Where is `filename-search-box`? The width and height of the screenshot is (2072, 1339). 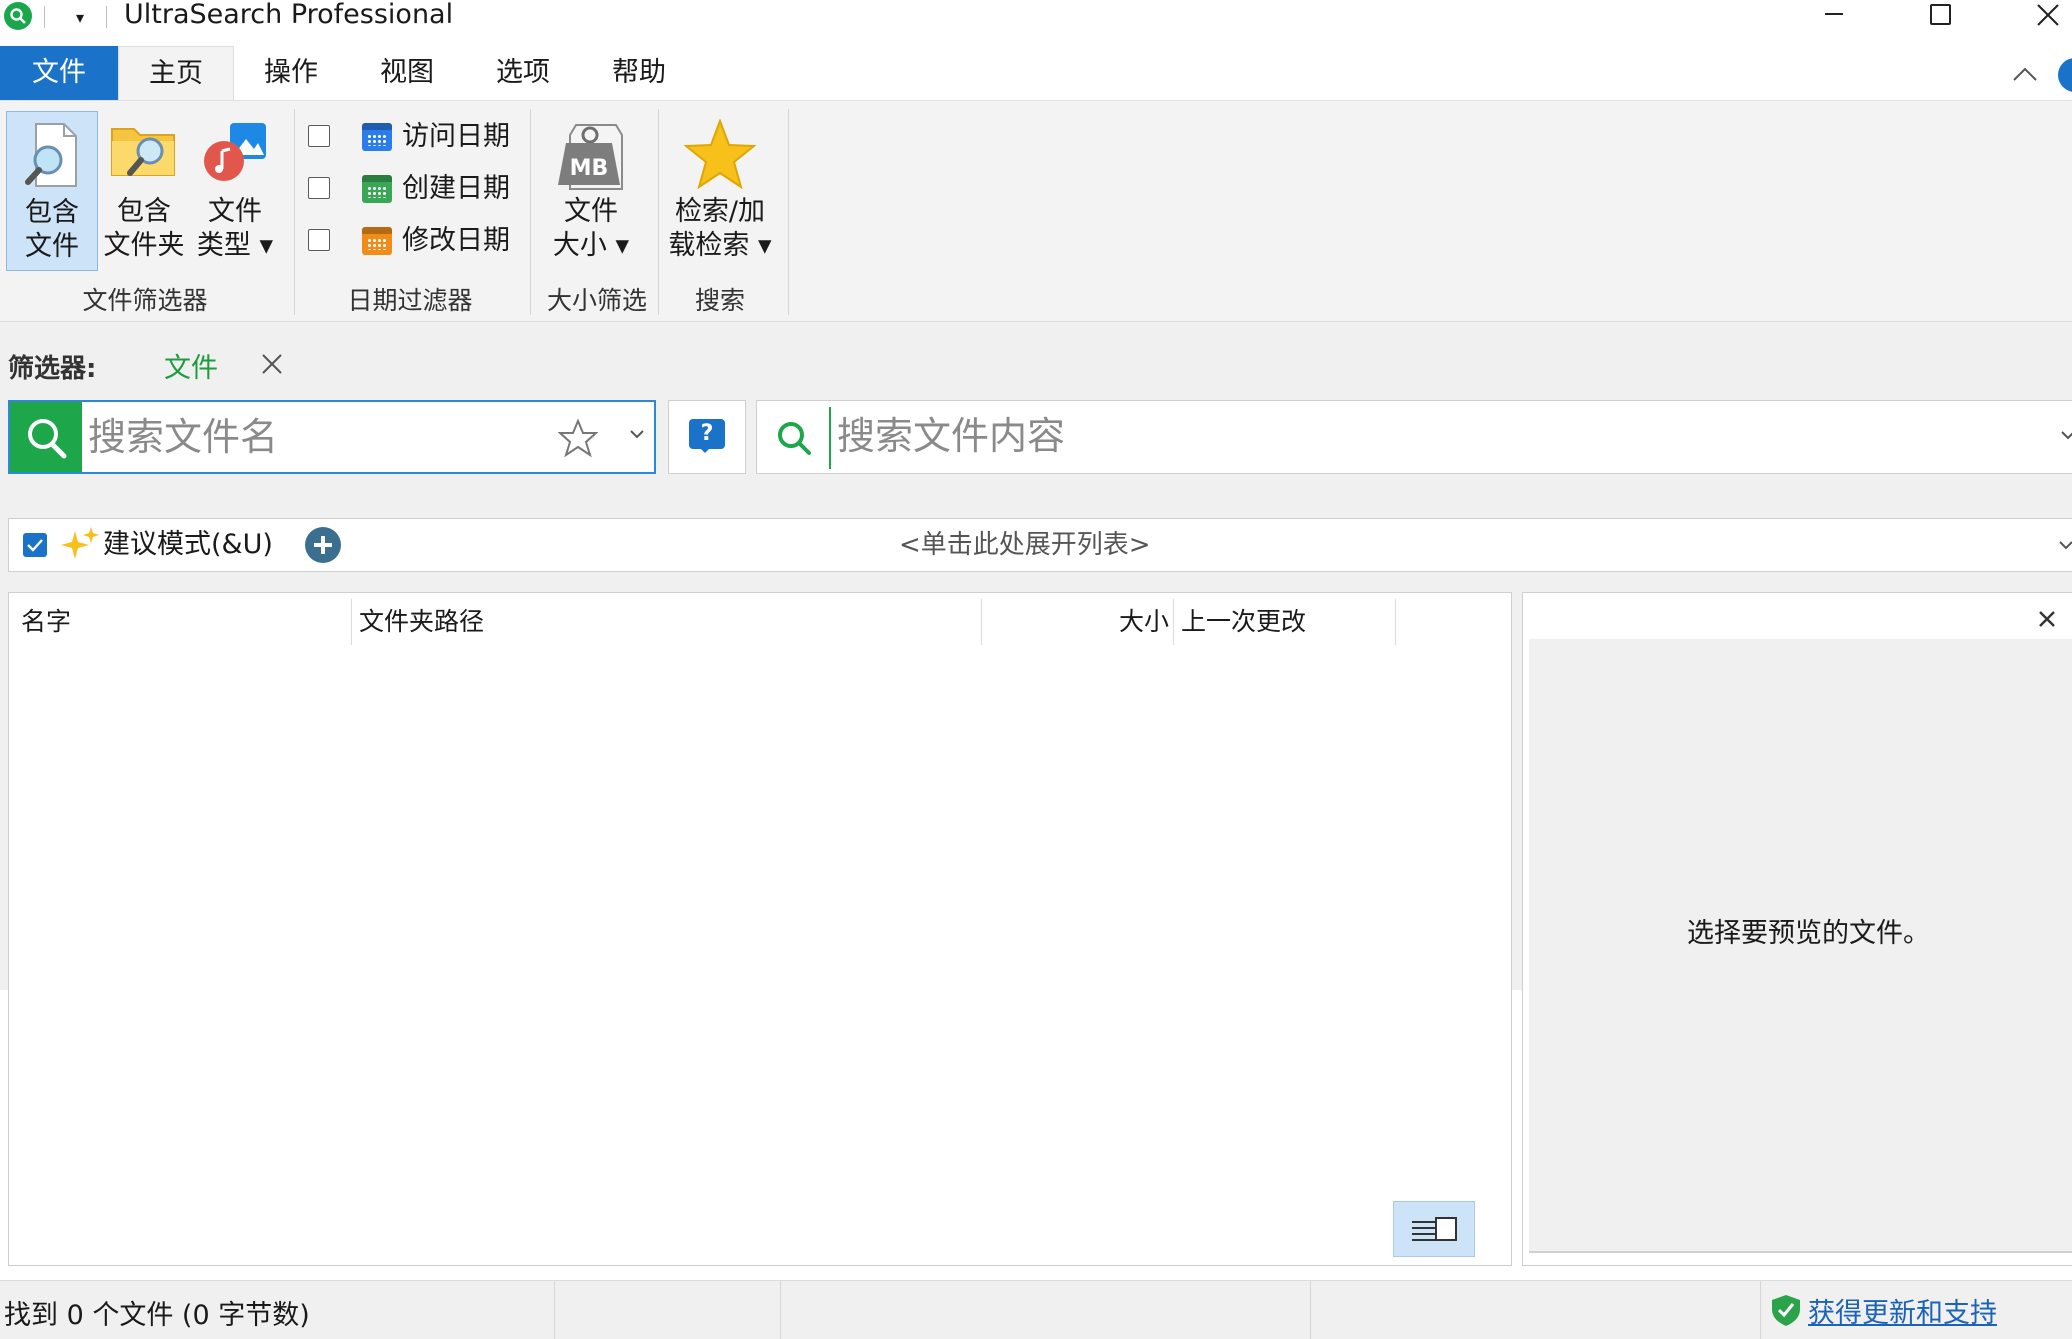
filename-search-box is located at coordinates (332, 437).